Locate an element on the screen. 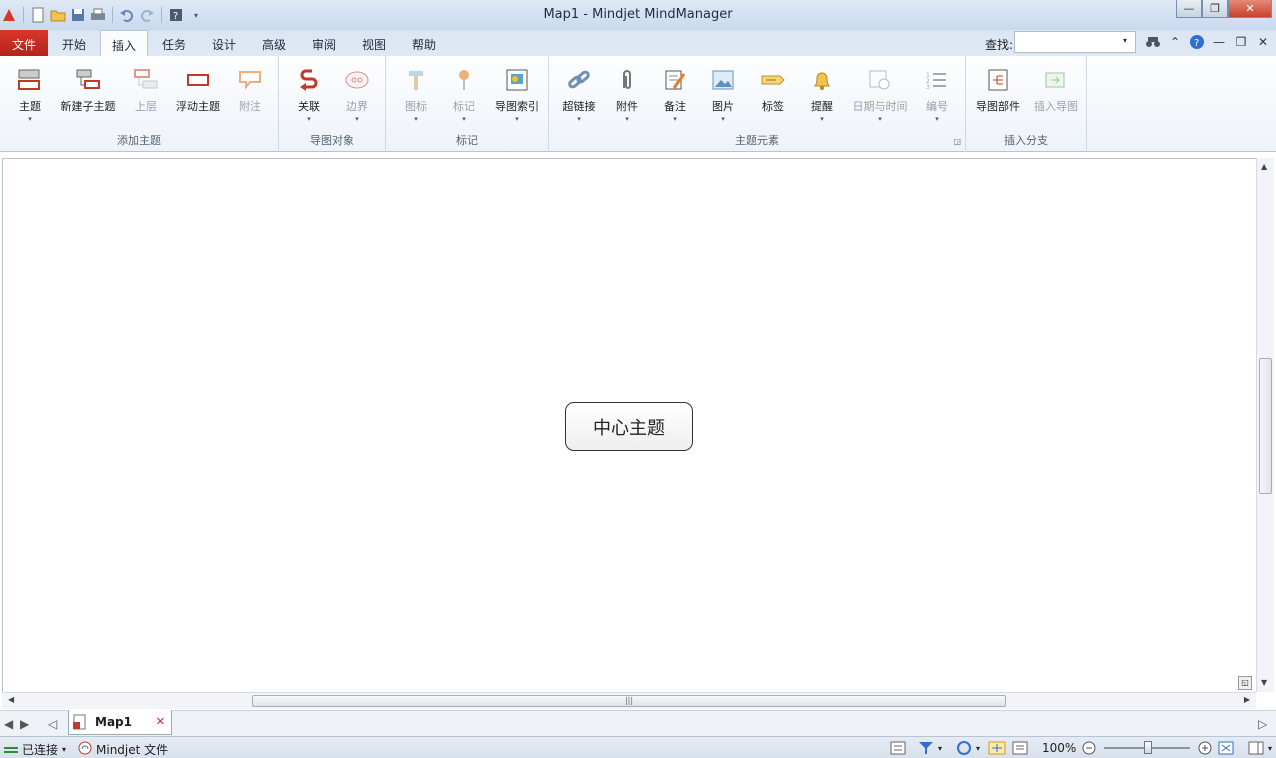 Image resolution: width=1276 pixels, height=758 pixels. close-button: ✕ is located at coordinates (1250, 9).